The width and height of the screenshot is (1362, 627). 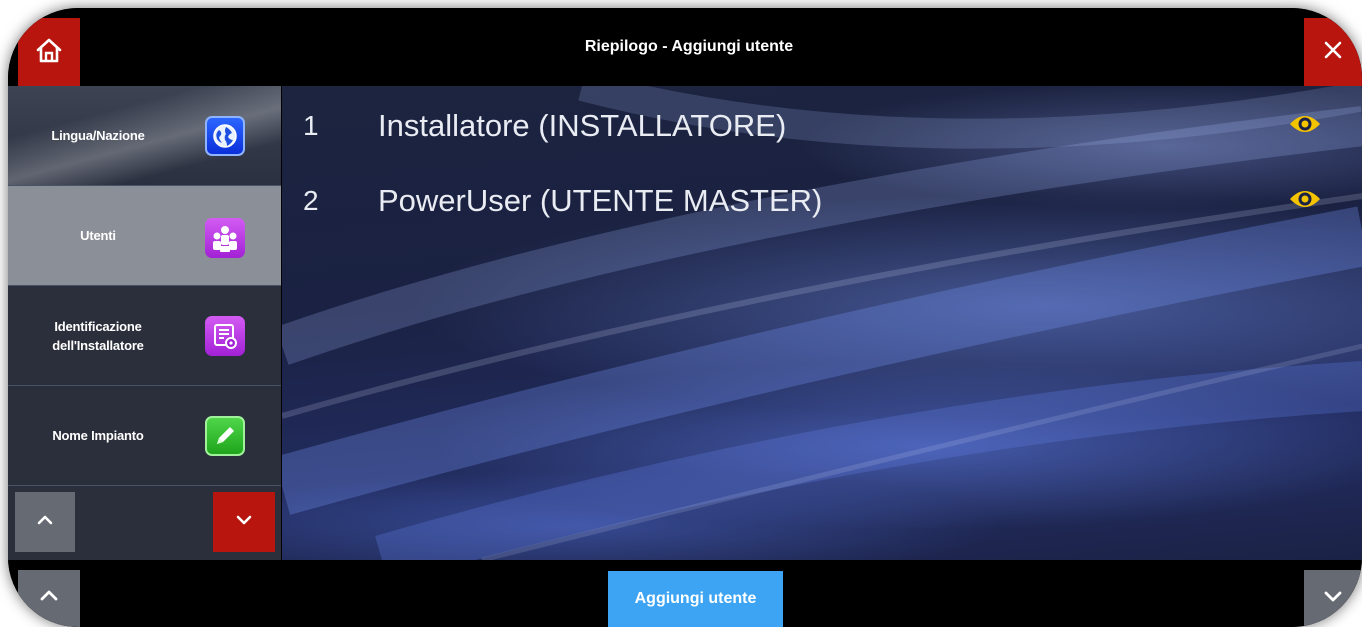 I want to click on user-name: PowerUser (UTENTE MASTER), so click(x=600, y=200).